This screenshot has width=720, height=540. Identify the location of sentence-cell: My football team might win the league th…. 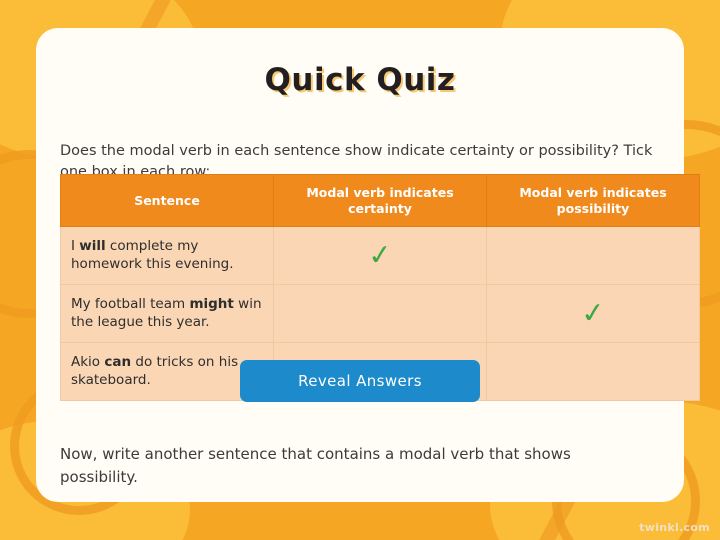
(167, 314).